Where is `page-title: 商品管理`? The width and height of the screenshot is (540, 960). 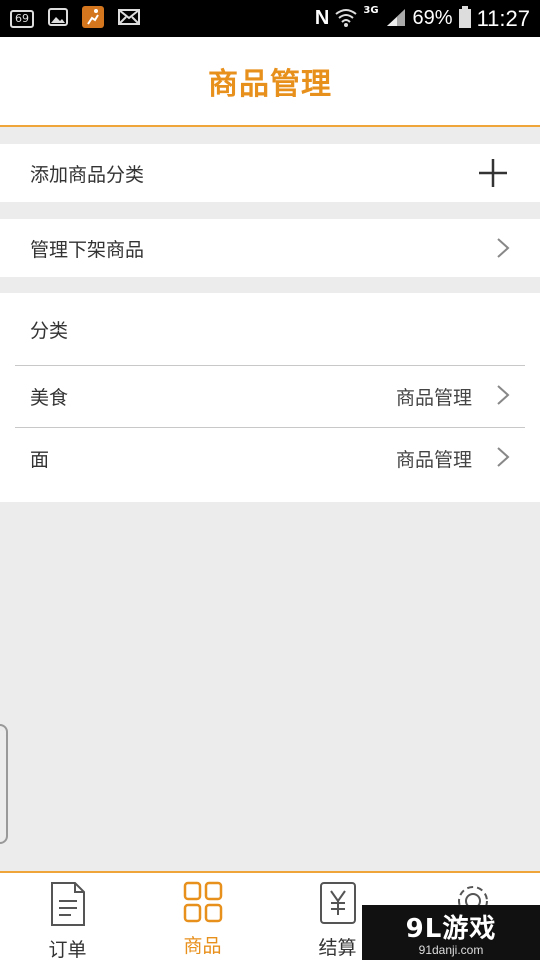 page-title: 商品管理 is located at coordinates (270, 84).